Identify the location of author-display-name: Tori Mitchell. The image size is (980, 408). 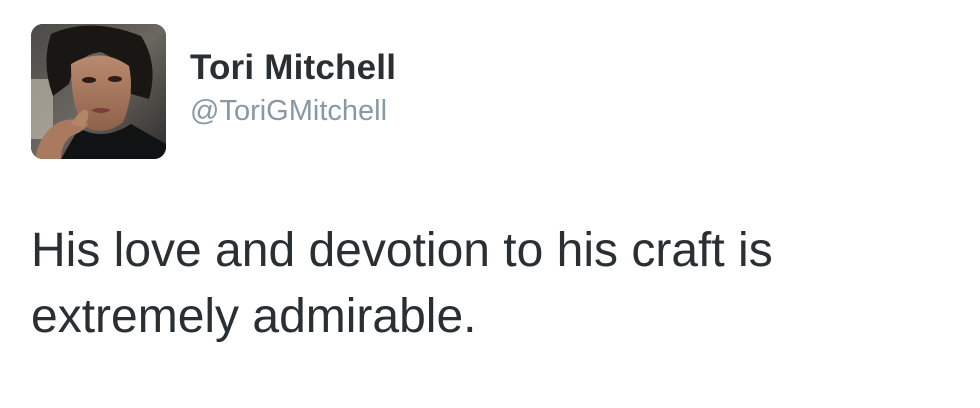
(293, 68).